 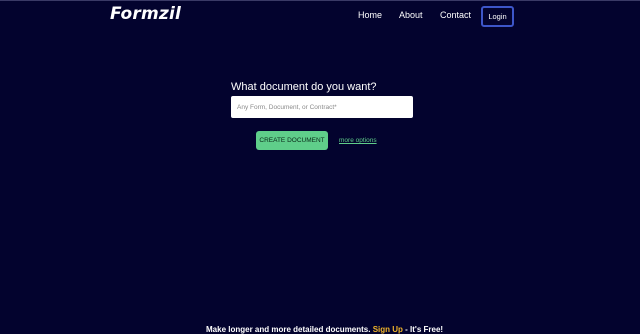 What do you see at coordinates (388, 329) in the screenshot?
I see `signup-link: Sign Up` at bounding box center [388, 329].